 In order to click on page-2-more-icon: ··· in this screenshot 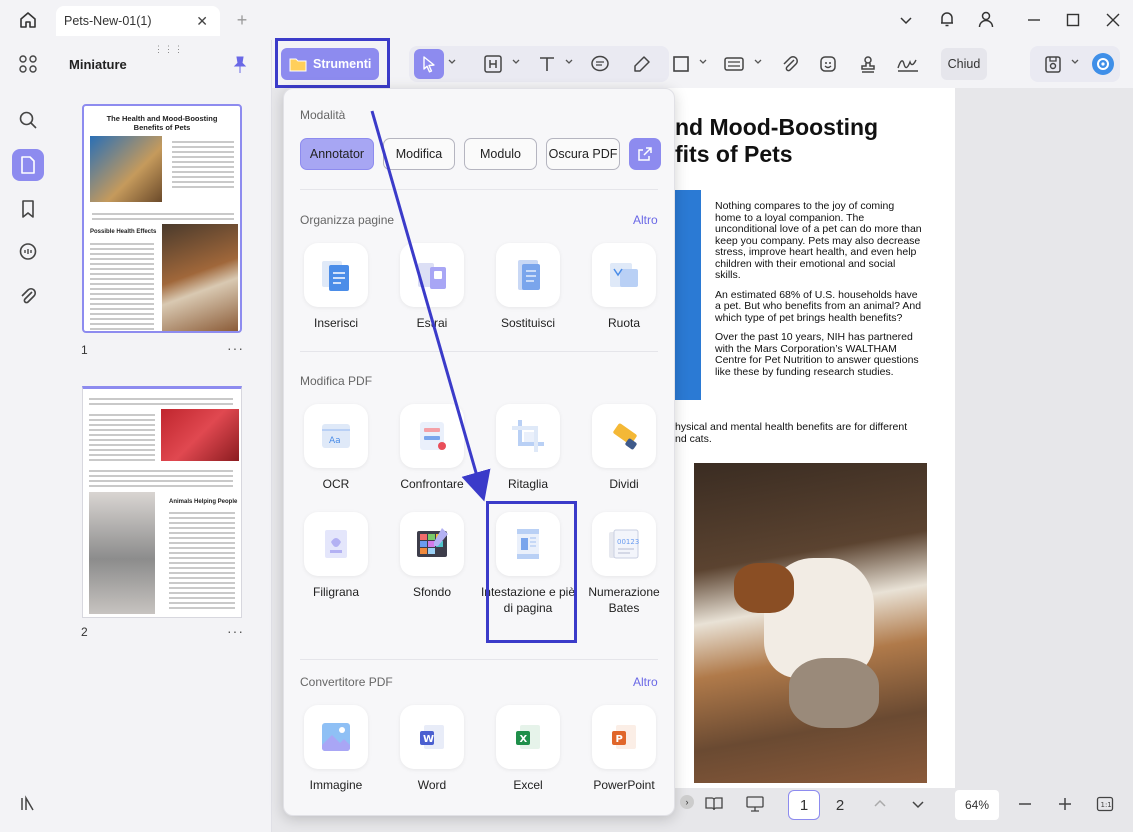, I will do `click(235, 631)`.